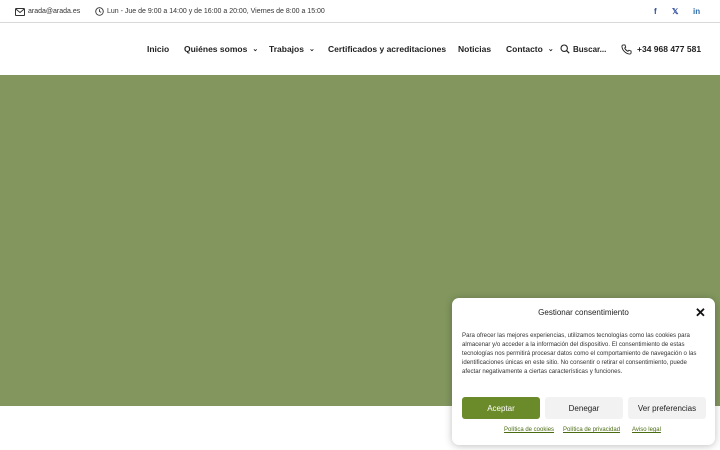 The width and height of the screenshot is (720, 450). I want to click on linkedin-icon: in, so click(696, 11).